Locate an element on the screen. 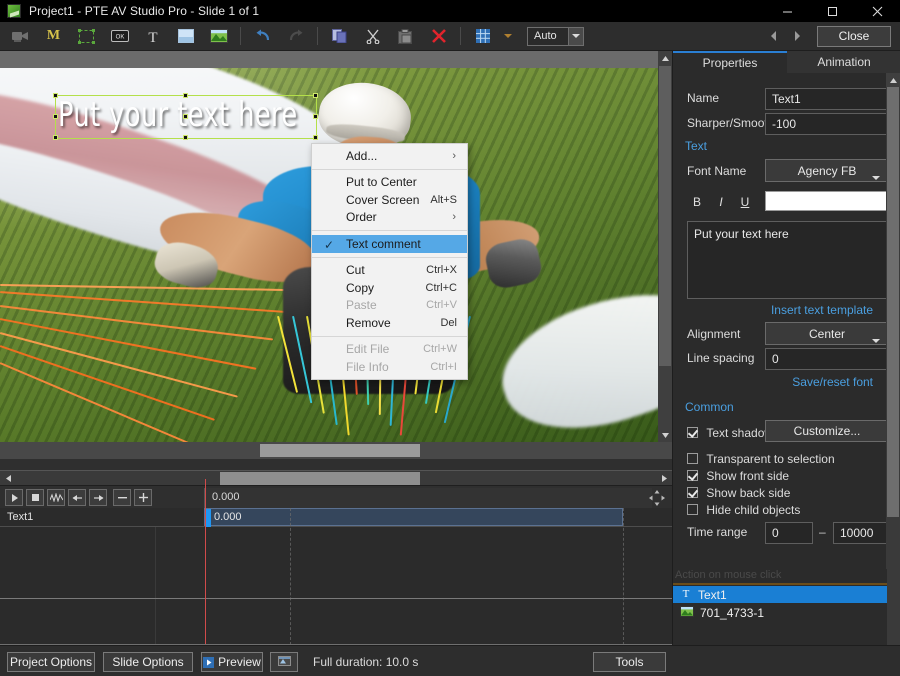 This screenshot has width=900, height=676. minimize-button is located at coordinates (787, 11).